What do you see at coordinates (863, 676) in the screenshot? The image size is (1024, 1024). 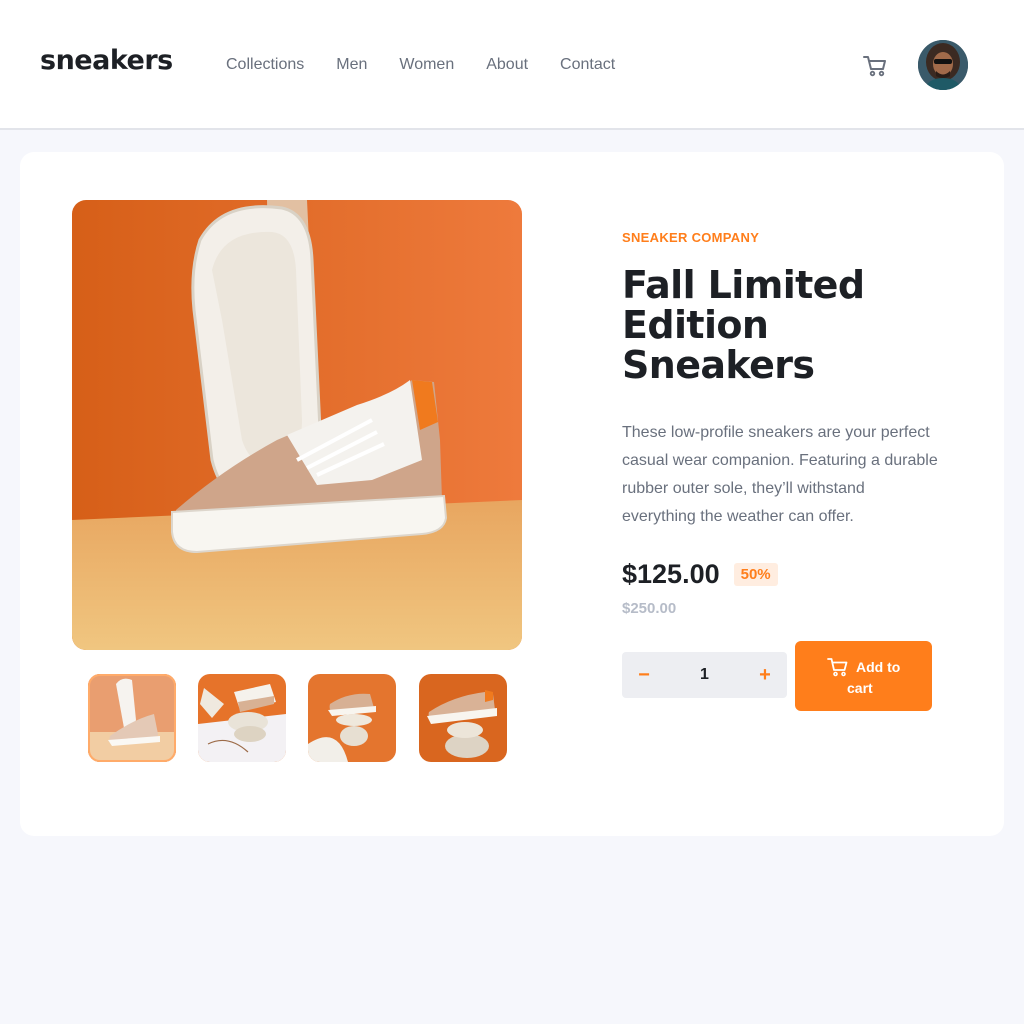 I see `add-to-cart-button: Add to cart` at bounding box center [863, 676].